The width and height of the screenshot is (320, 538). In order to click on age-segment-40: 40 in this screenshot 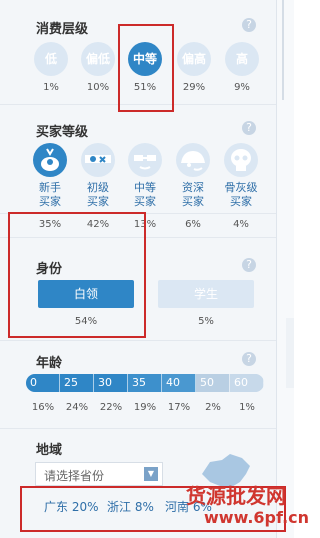, I will do `click(179, 383)`.